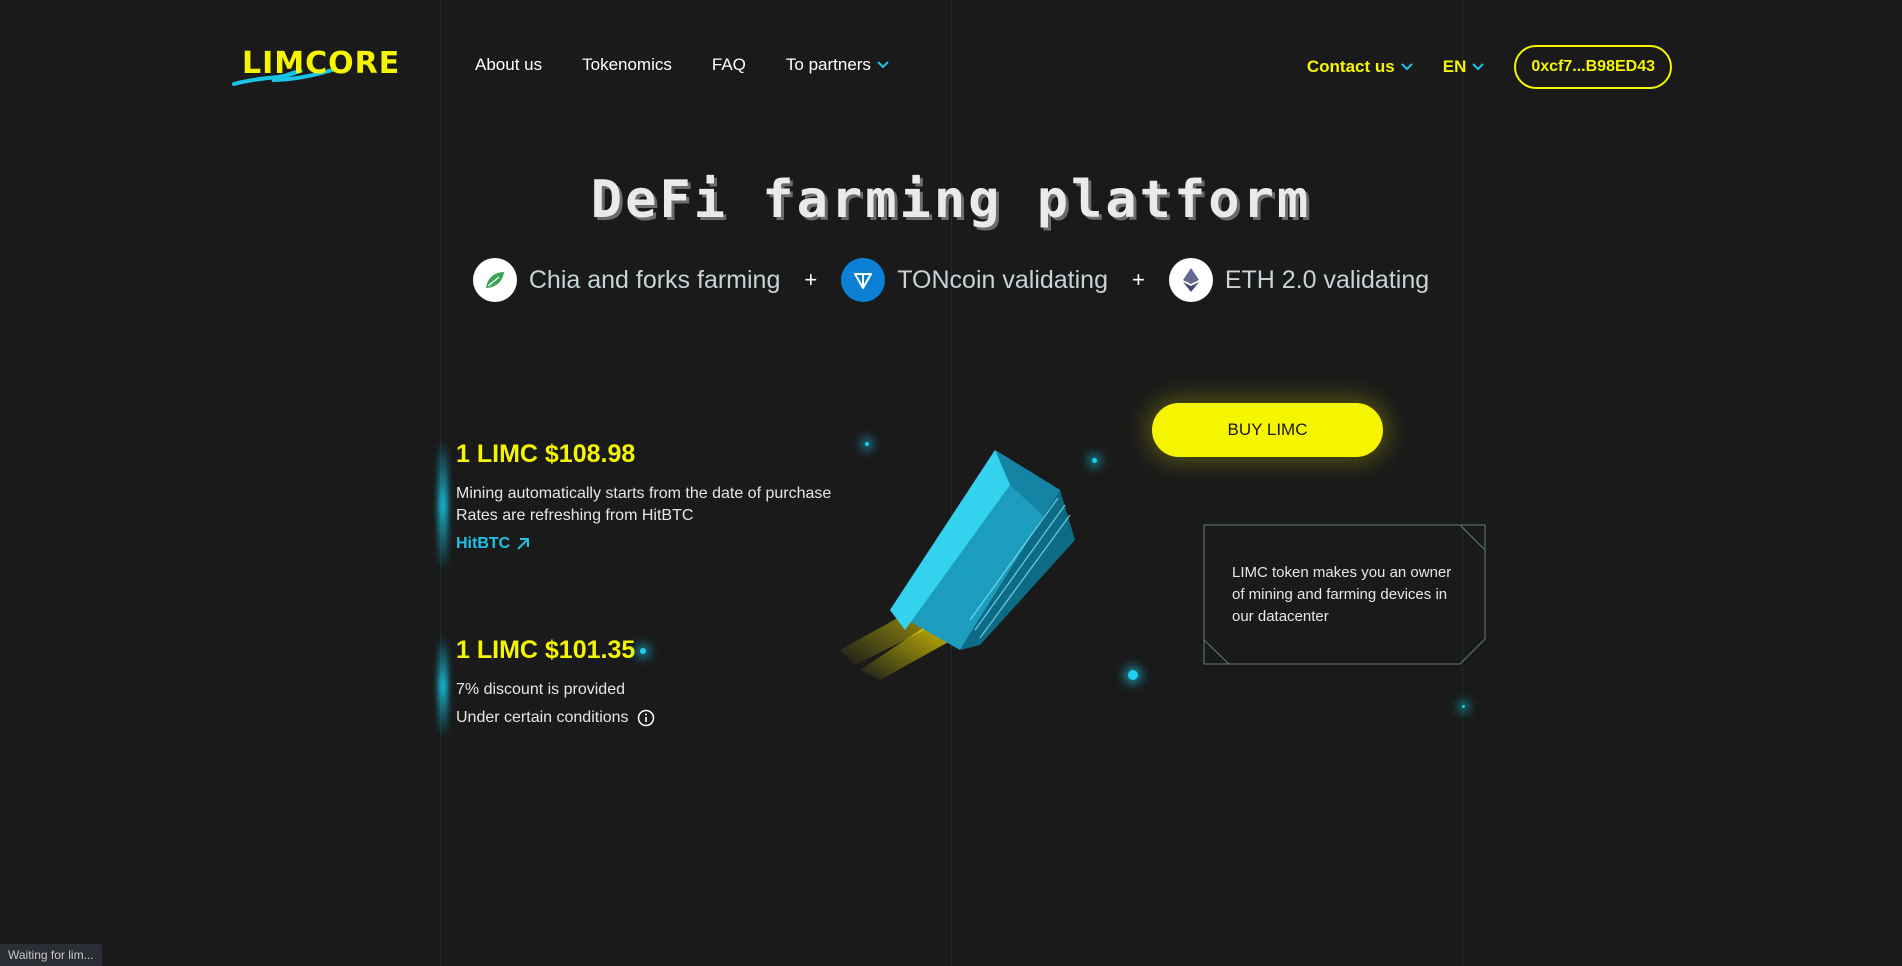 The height and width of the screenshot is (966, 1902). I want to click on arrow-up-right-icon, so click(523, 544).